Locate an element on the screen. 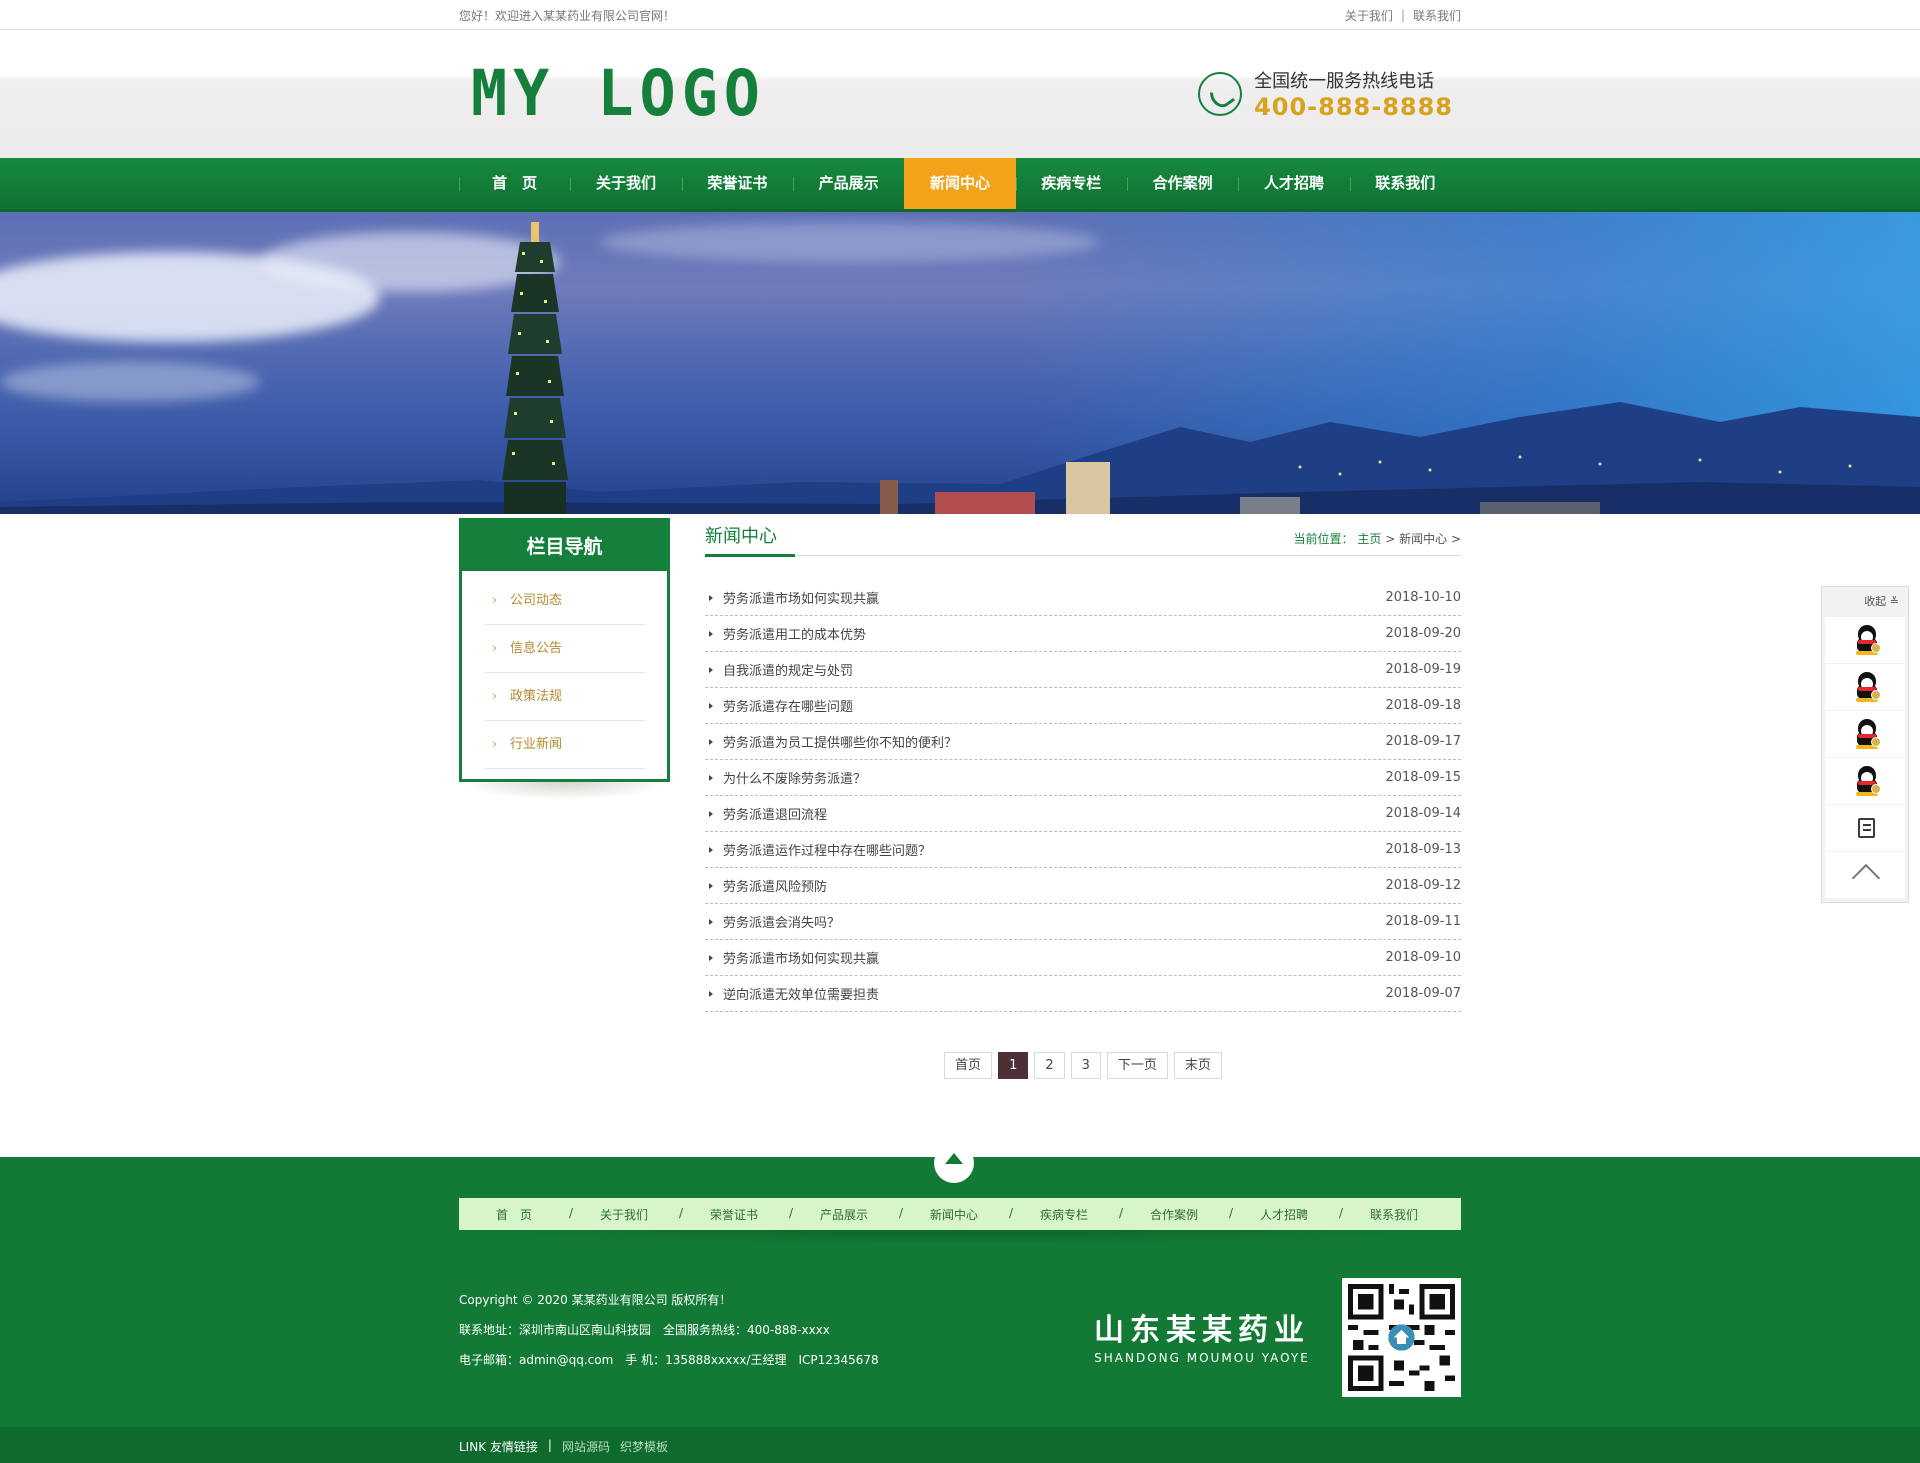  nav-item-jobs: 人才招聘 is located at coordinates (1293, 183).